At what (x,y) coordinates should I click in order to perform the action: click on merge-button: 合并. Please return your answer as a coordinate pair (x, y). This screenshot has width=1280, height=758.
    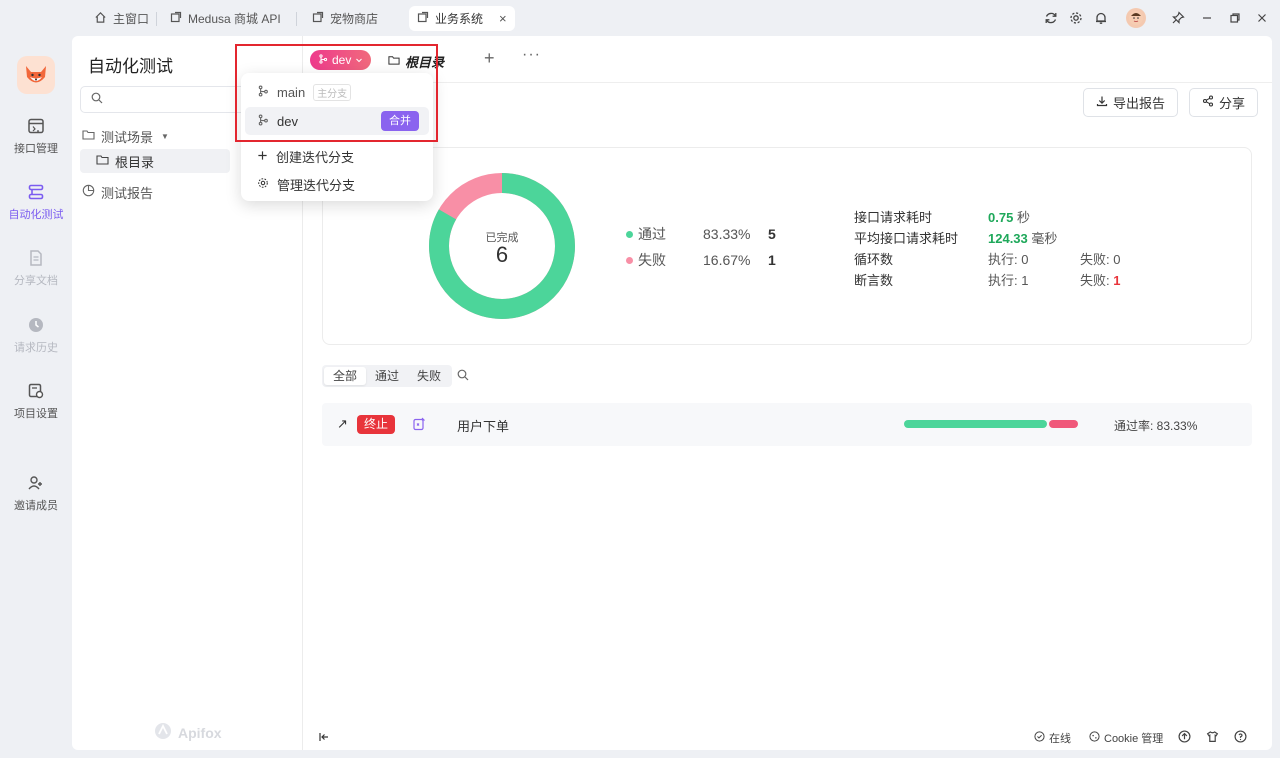
    Looking at the image, I should click on (400, 121).